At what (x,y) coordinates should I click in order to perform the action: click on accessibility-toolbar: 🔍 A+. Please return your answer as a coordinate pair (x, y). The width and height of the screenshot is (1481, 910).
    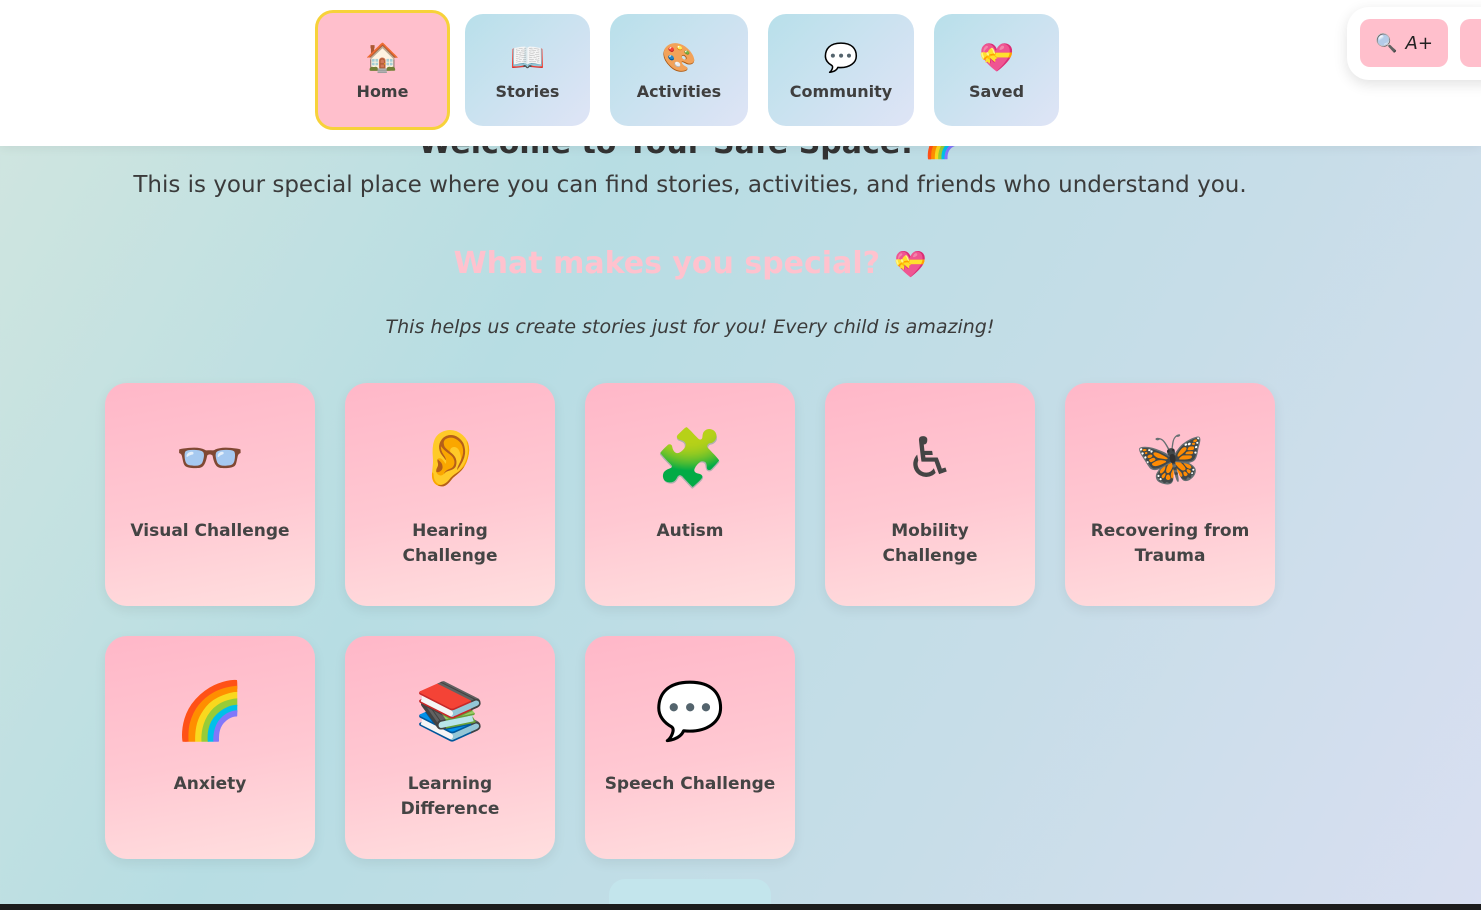
    Looking at the image, I should click on (1414, 43).